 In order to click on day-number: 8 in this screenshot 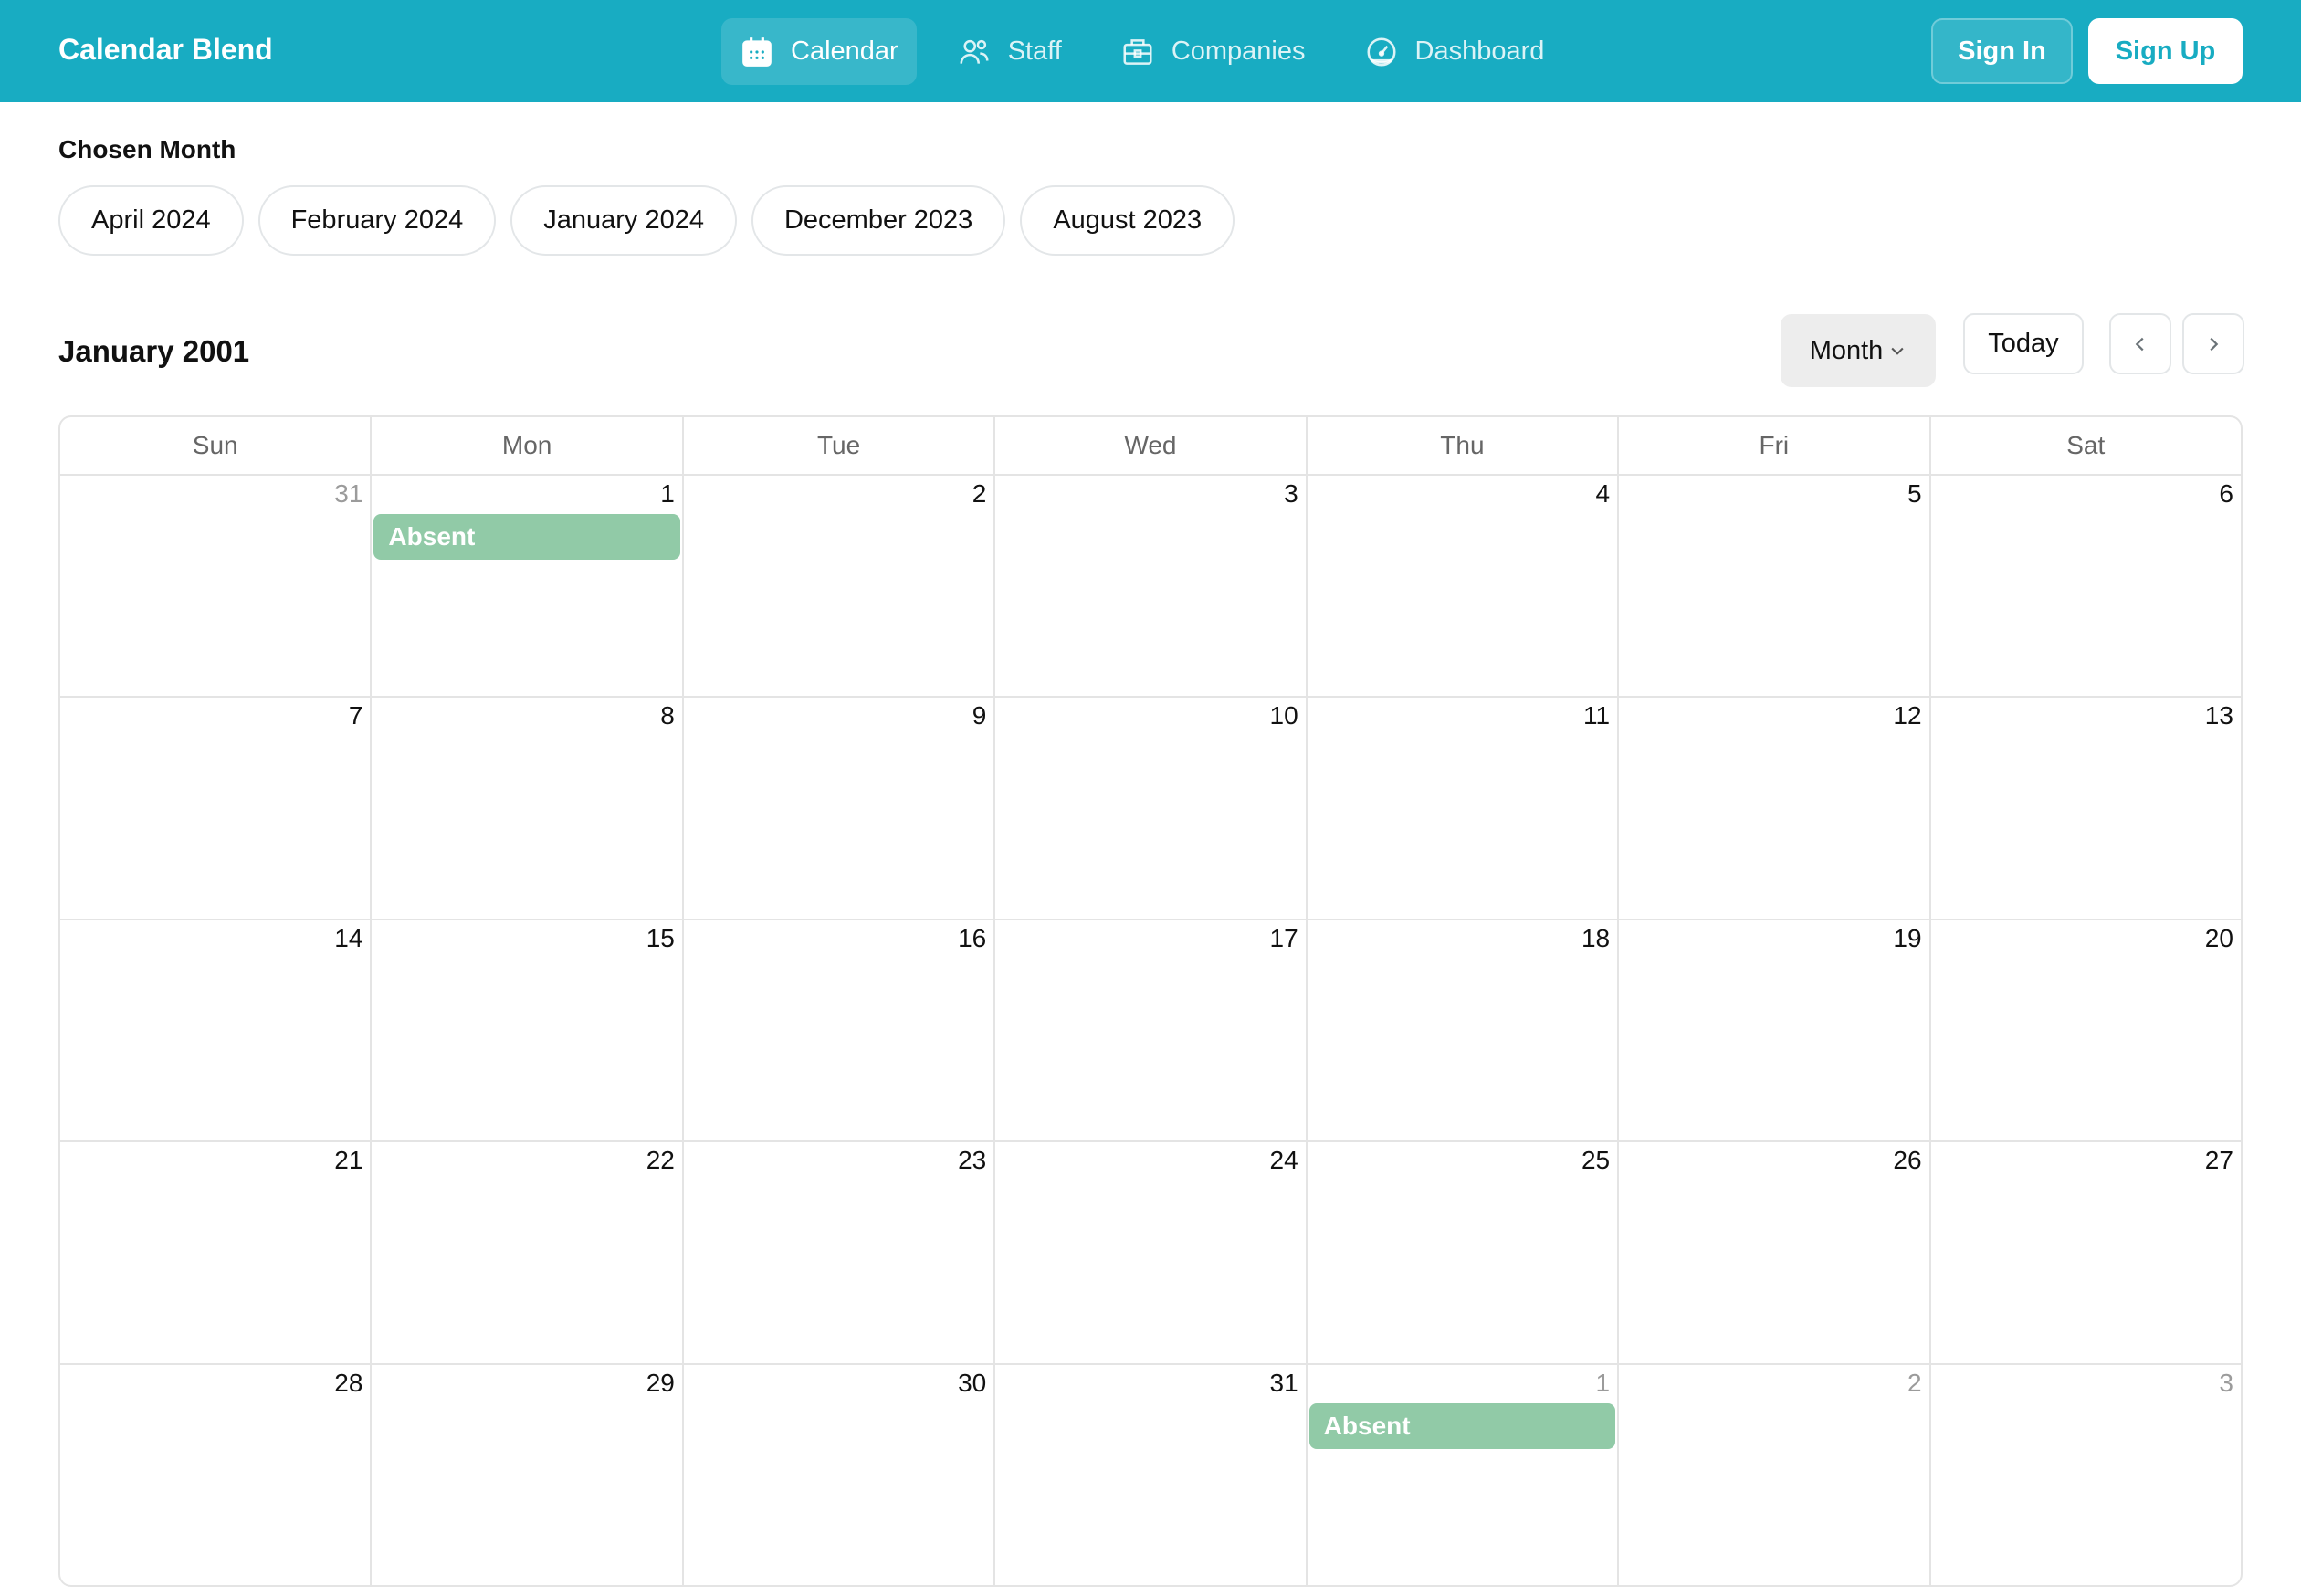, I will do `click(667, 715)`.